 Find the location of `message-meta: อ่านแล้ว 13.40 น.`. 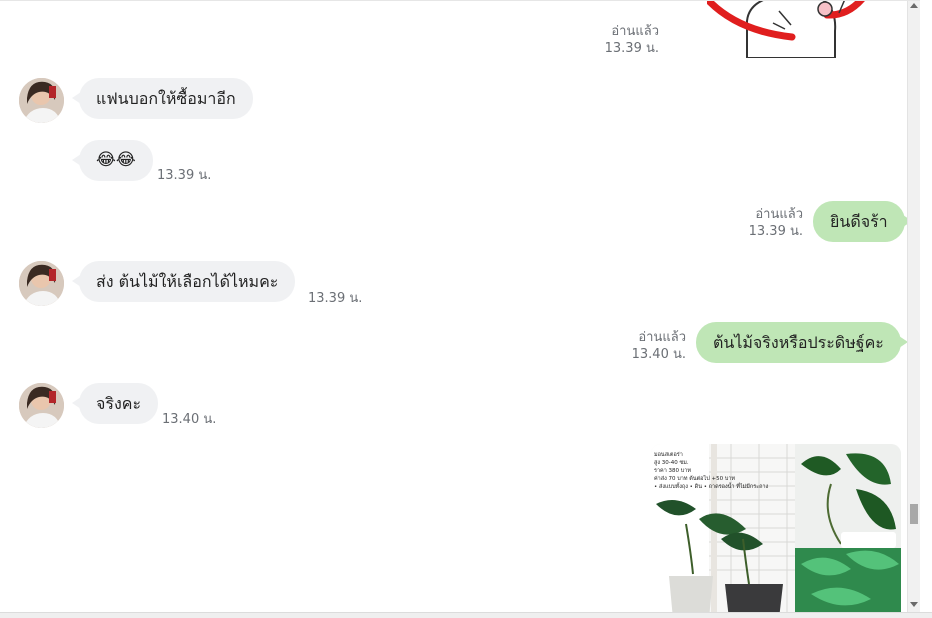

message-meta: อ่านแล้ว 13.40 น. is located at coordinates (657, 346).